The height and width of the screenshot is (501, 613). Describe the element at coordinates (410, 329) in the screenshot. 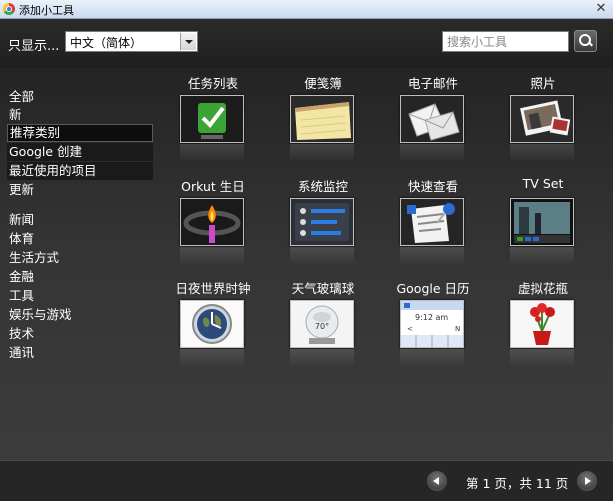

I see `calendar-prev-nav: <` at that location.